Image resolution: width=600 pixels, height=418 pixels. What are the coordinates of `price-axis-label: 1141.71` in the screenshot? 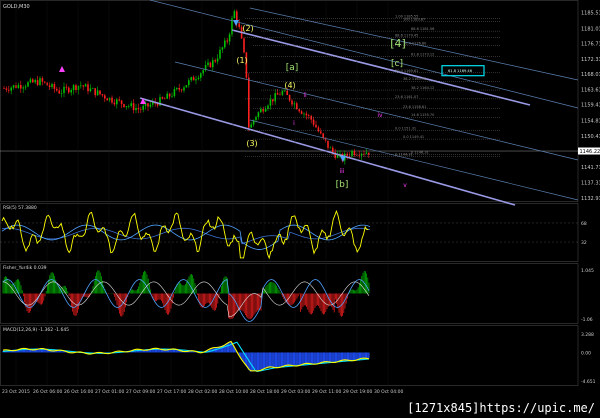 It's located at (590, 168).